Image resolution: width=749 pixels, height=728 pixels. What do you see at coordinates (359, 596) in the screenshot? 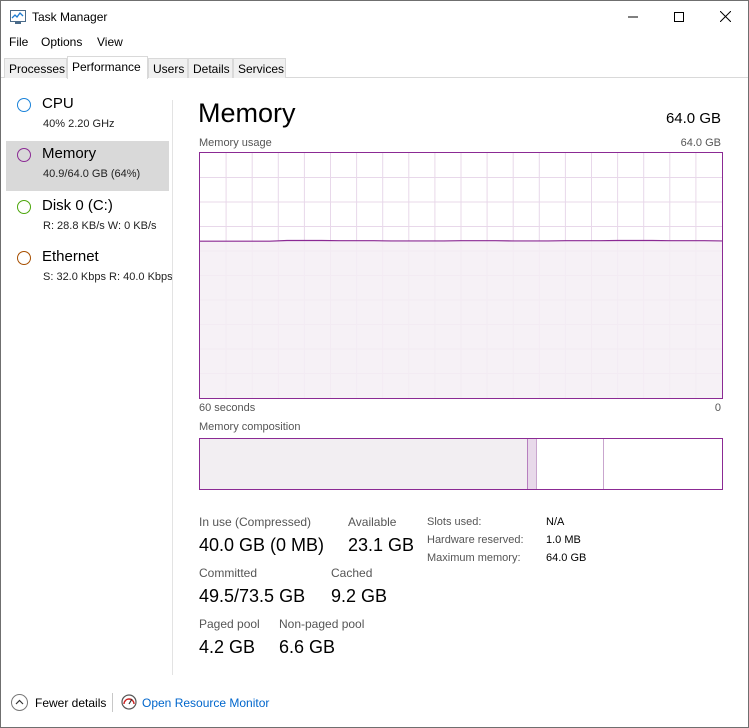
I see `cached-value: 9.2 GB` at bounding box center [359, 596].